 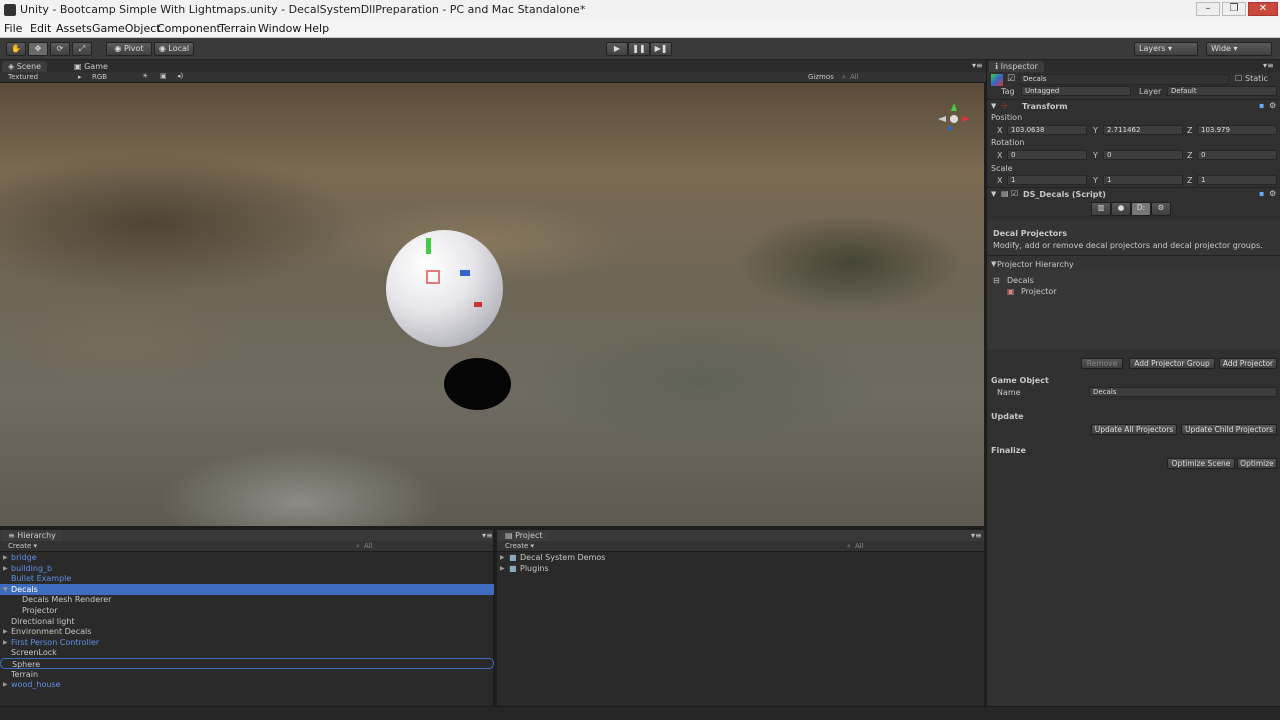 I want to click on add-projector-group-button: Add Projector Group, so click(x=1172, y=363).